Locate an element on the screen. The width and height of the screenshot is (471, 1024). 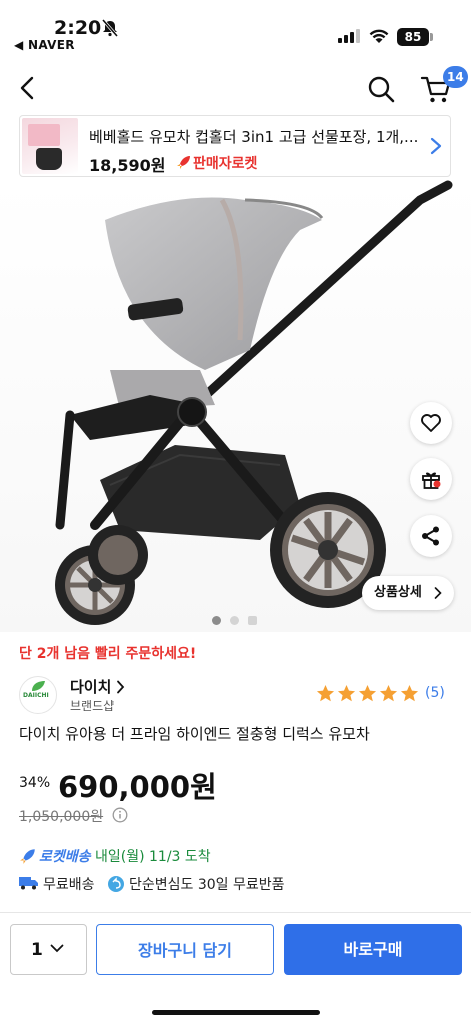
info-icon is located at coordinates (120, 815).